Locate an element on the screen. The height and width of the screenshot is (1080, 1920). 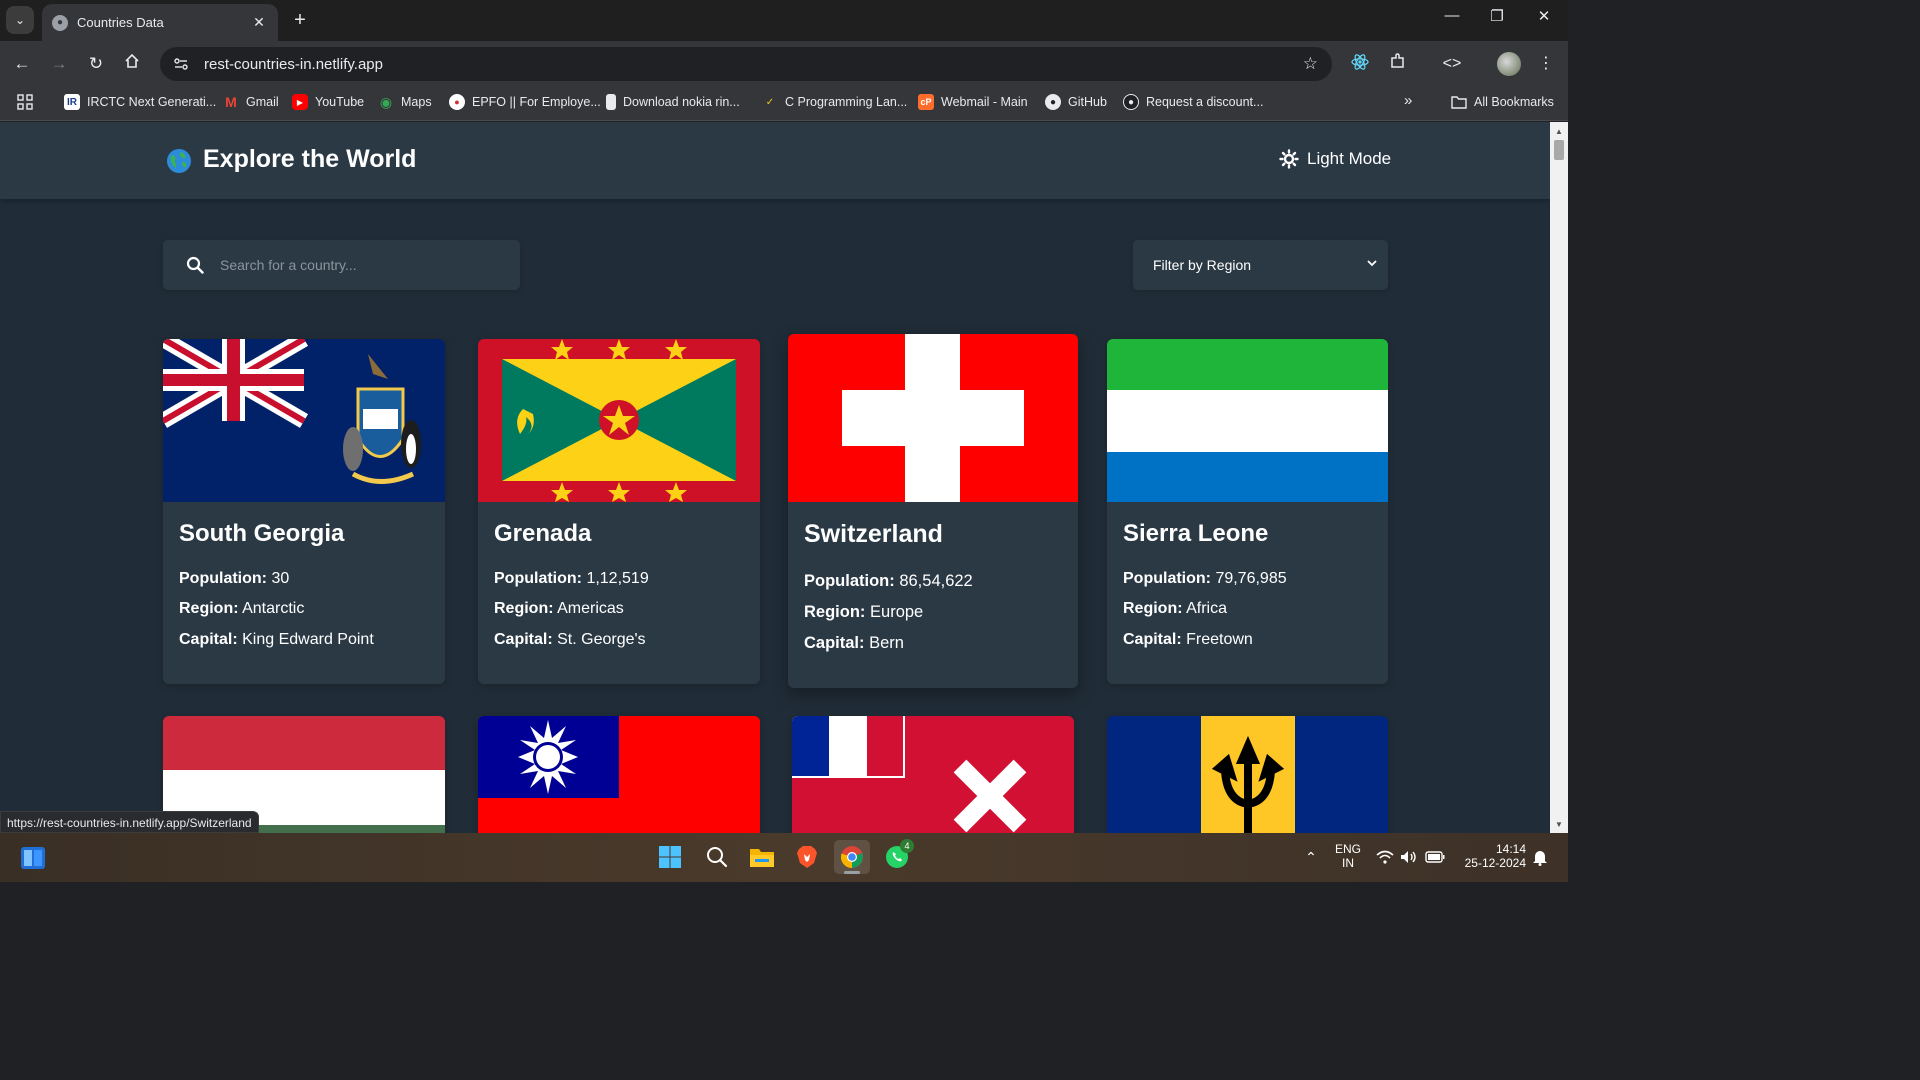
more-bookmarks-icon: » is located at coordinates (1408, 100).